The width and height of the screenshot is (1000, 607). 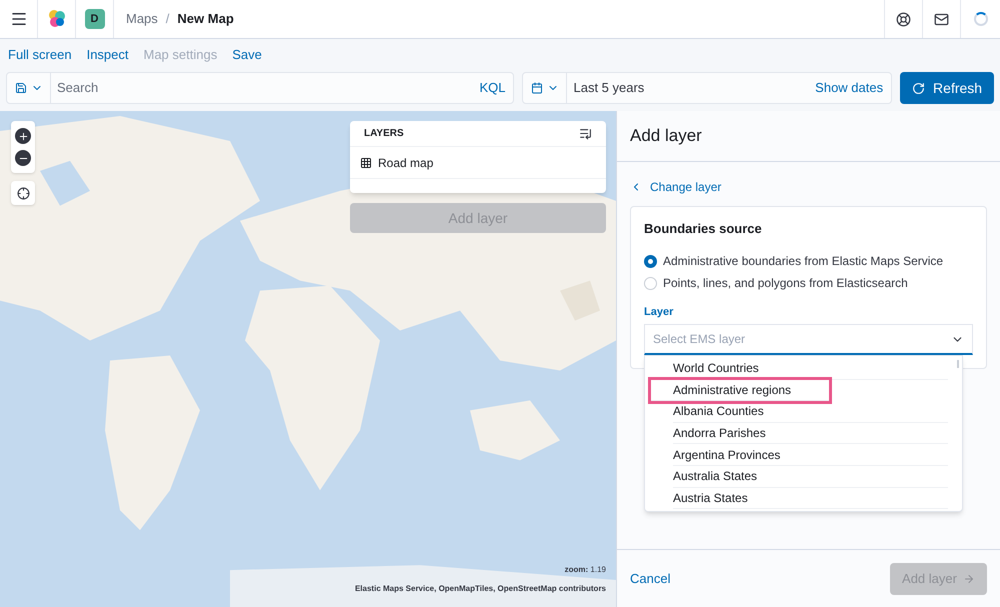 I want to click on crosshair-icon, so click(x=23, y=193).